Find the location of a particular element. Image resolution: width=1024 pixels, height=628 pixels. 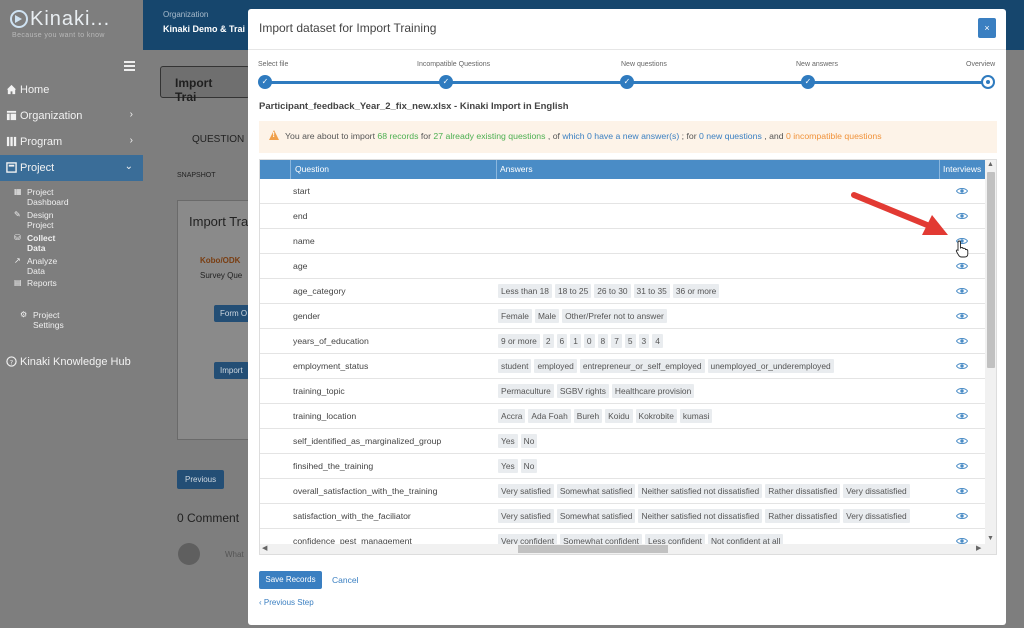

menu-toggle-icon is located at coordinates (129, 66).